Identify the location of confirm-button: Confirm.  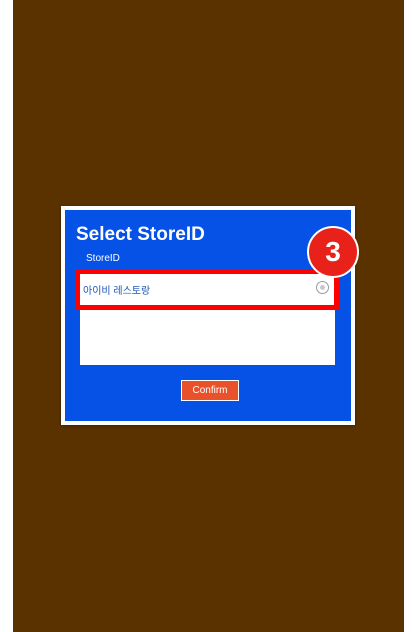
(210, 390).